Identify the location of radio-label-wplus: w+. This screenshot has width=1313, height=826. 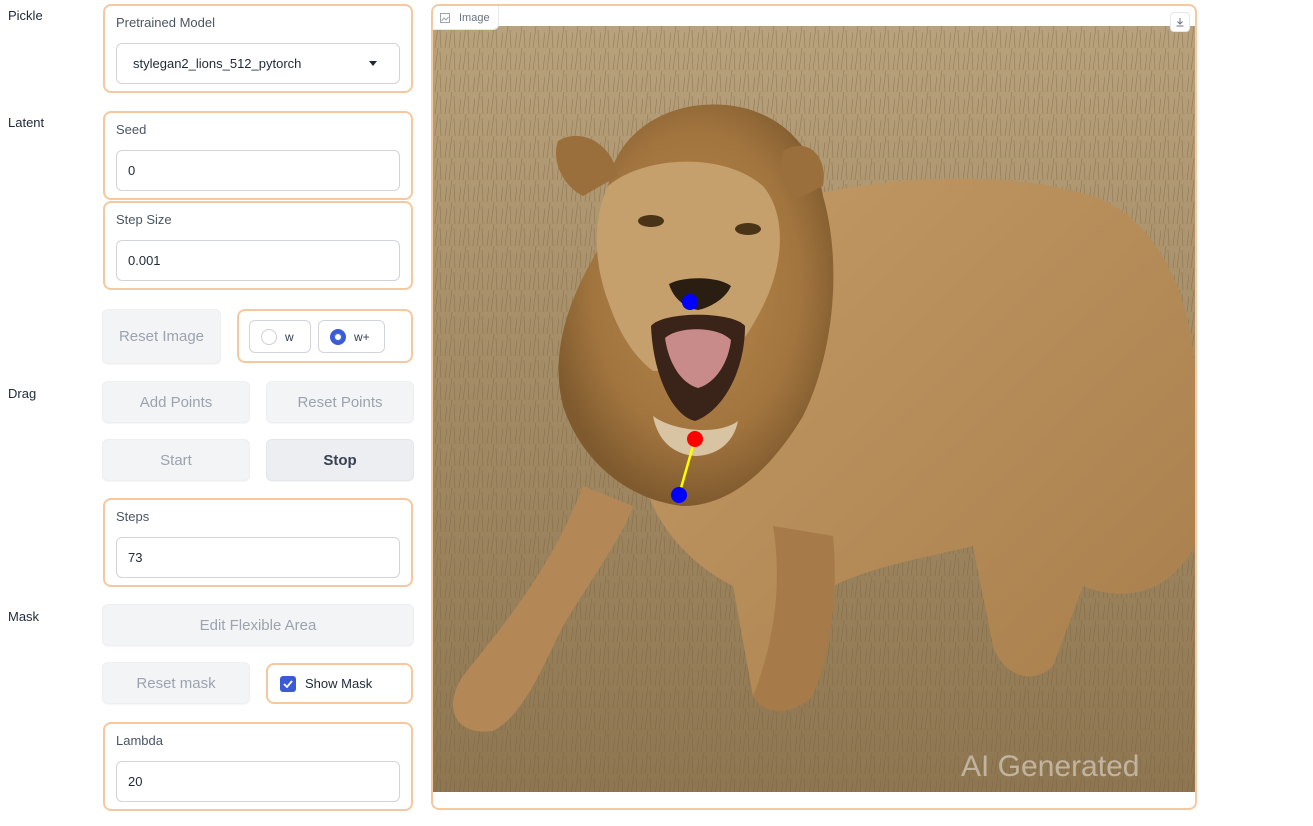
(362, 336).